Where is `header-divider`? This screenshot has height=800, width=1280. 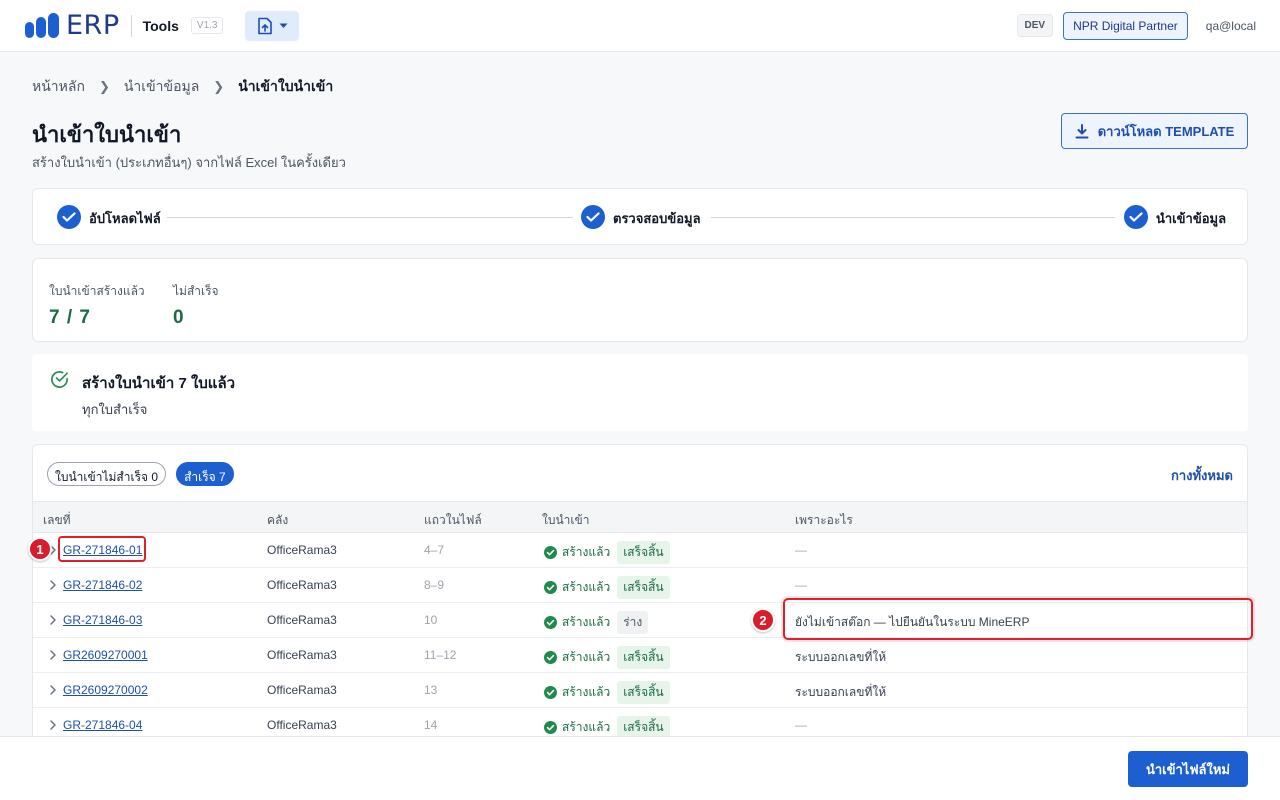 header-divider is located at coordinates (131, 25).